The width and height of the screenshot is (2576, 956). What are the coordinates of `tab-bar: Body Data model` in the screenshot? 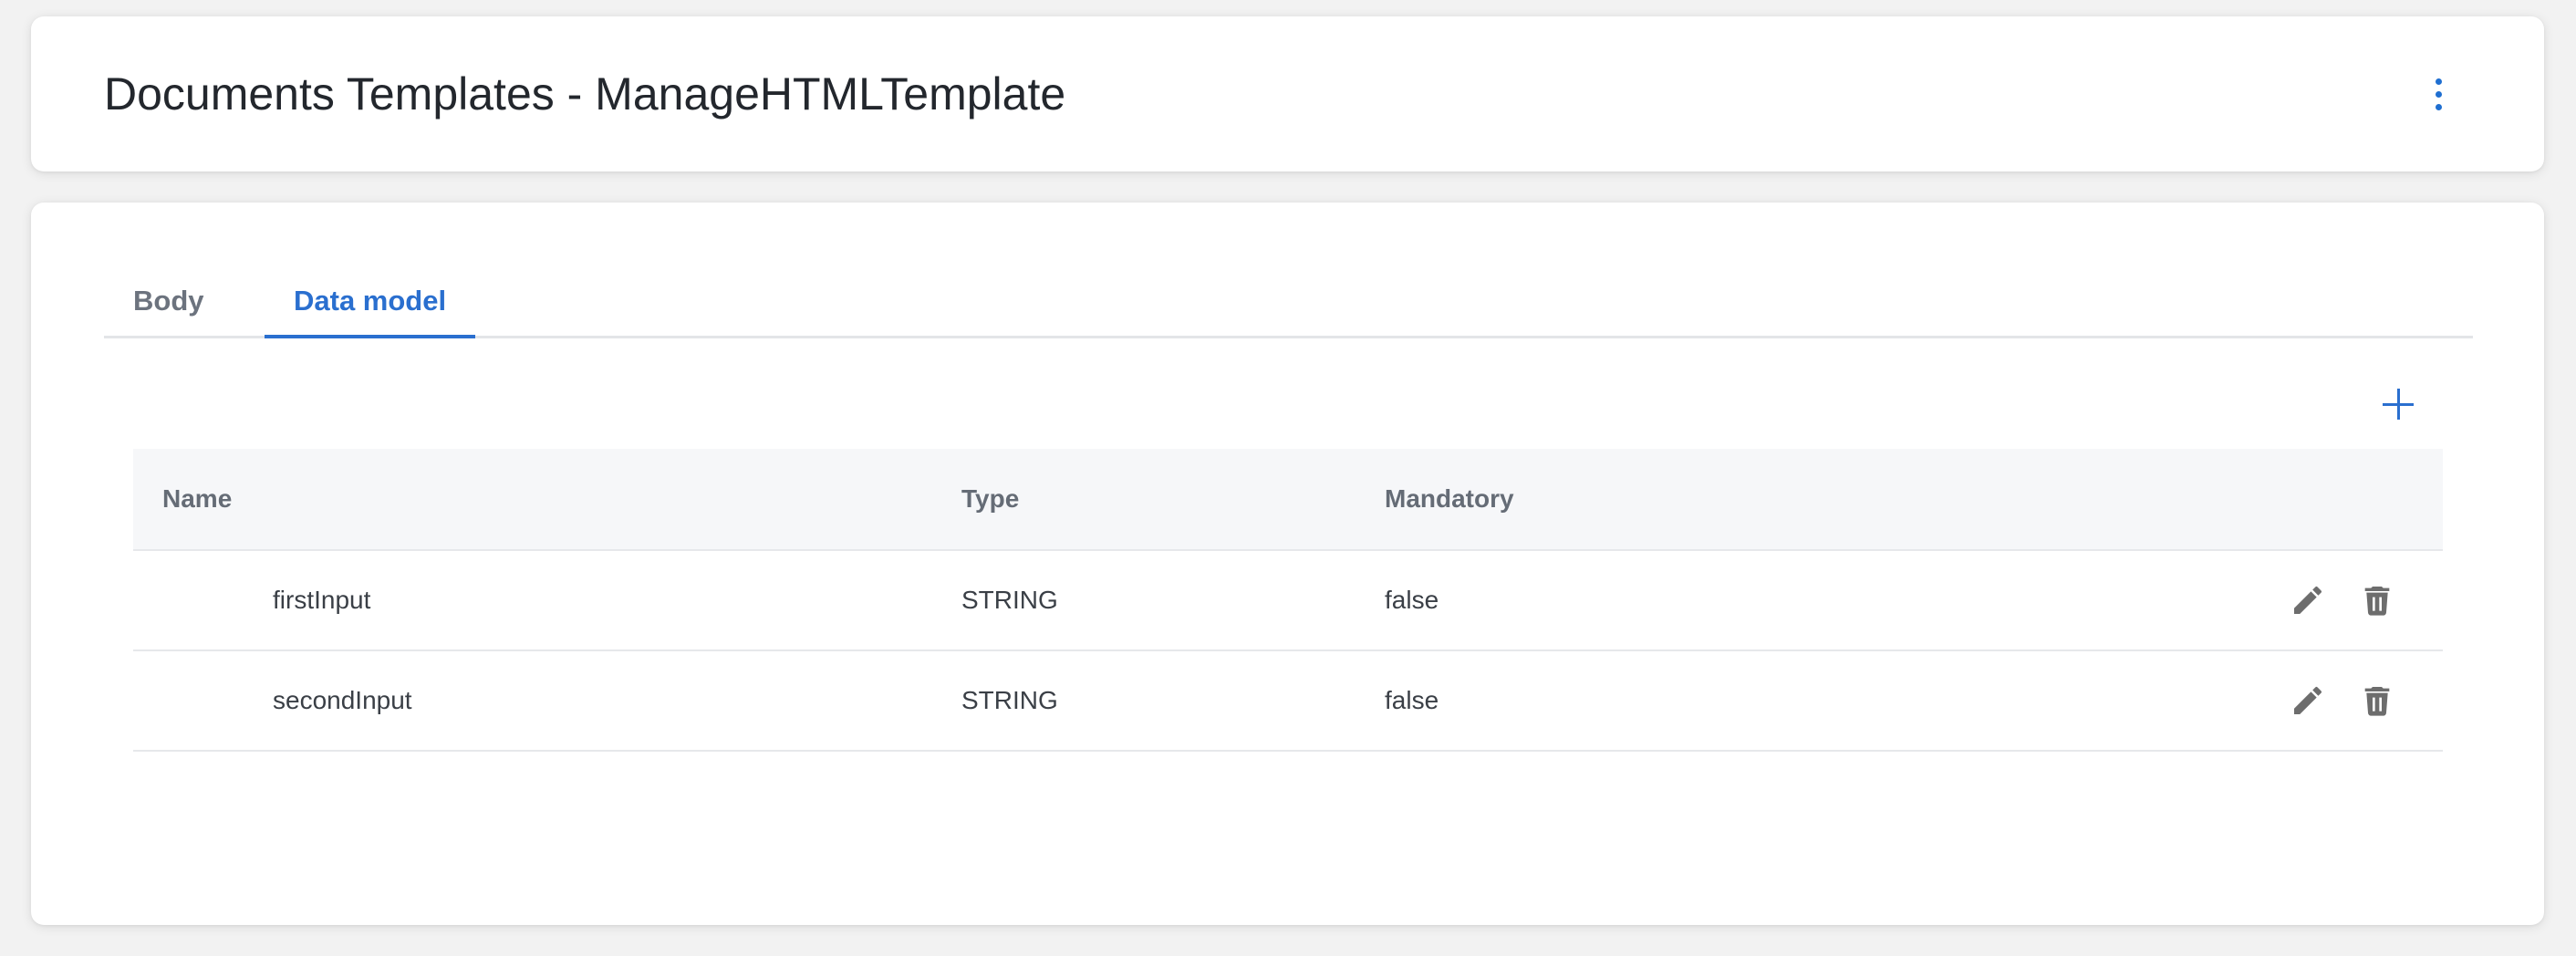 It's located at (1288, 270).